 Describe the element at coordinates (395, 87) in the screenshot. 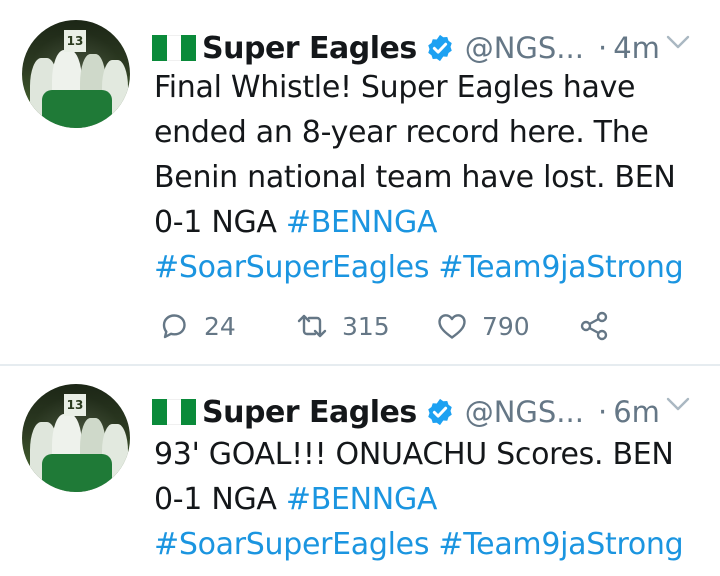

I see `tweet-text-segment: Final Whistle! Super Eagles have` at that location.